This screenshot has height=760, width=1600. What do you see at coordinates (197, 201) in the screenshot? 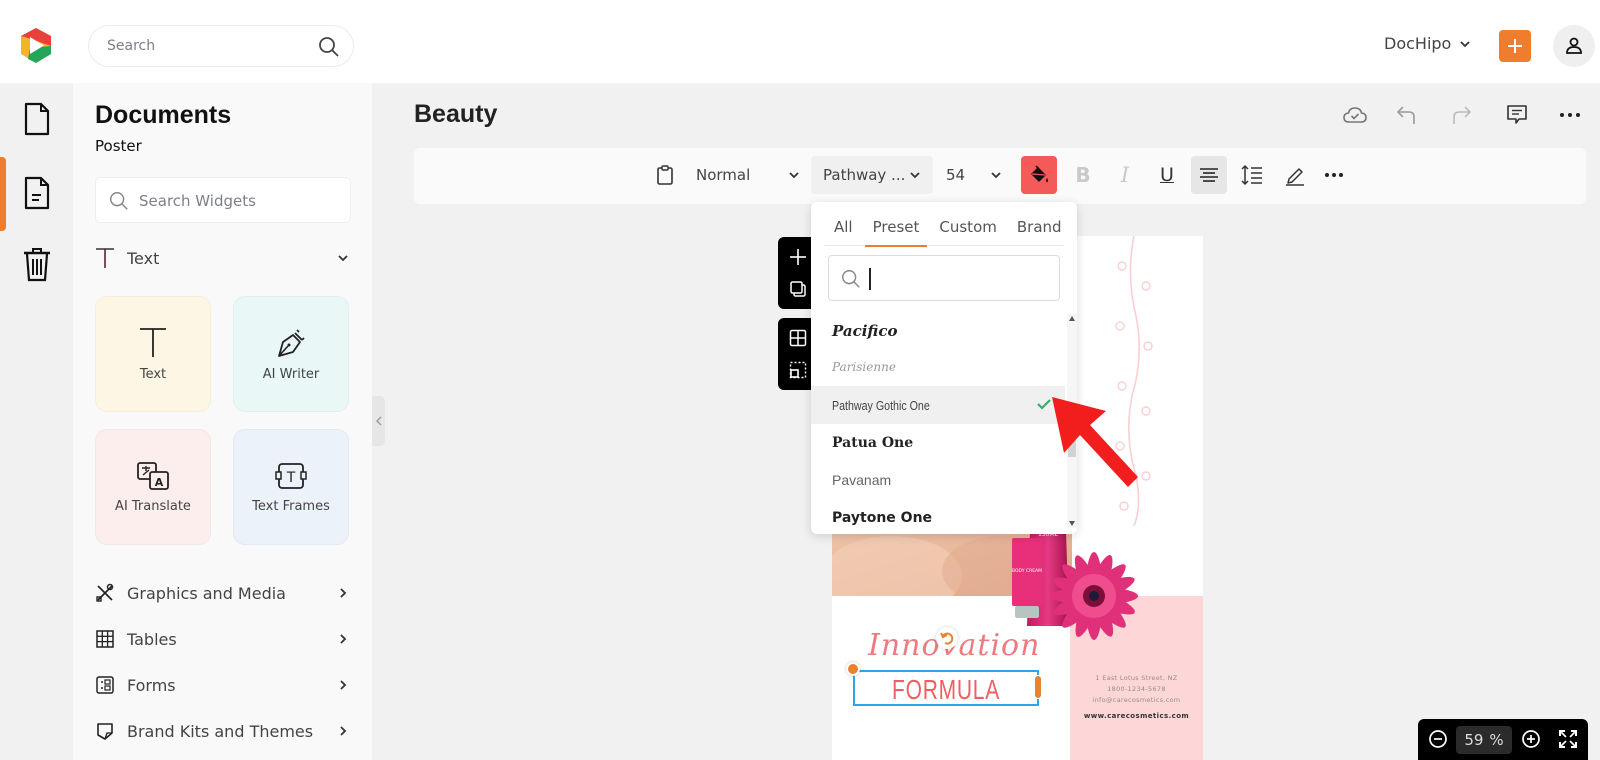
I see `widget-search-placeholder: Search Widgets` at bounding box center [197, 201].